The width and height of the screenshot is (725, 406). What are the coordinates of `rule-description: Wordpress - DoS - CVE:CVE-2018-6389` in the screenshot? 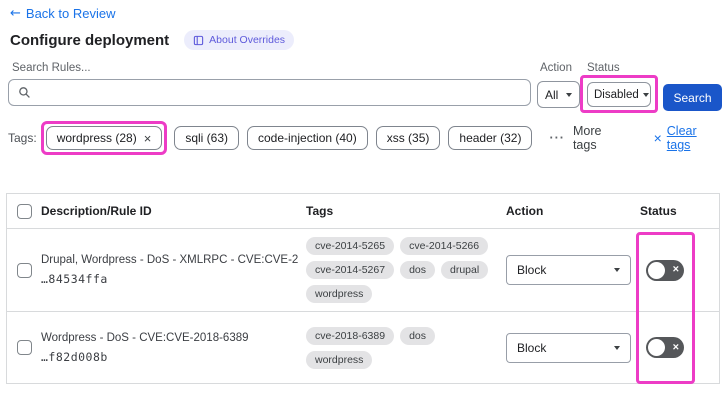 It's located at (145, 337).